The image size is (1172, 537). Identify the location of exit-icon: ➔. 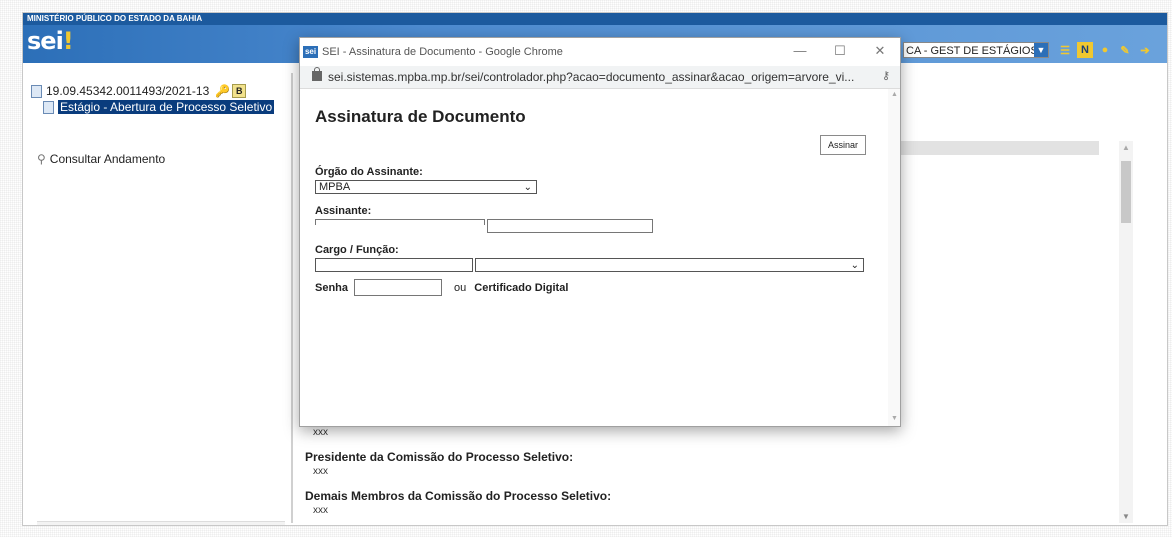
(1145, 50).